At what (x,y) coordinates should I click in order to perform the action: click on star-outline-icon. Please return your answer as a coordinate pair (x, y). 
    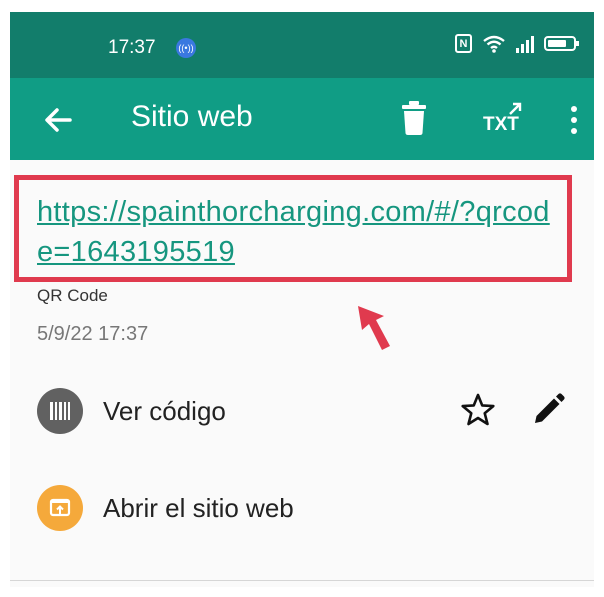
    Looking at the image, I should click on (478, 410).